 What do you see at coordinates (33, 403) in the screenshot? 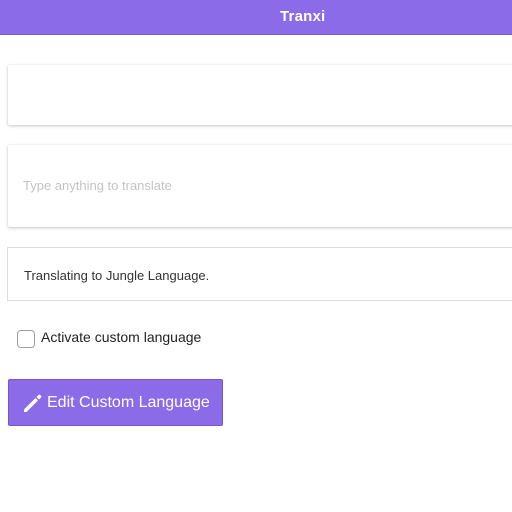
I see `pencil-icon` at bounding box center [33, 403].